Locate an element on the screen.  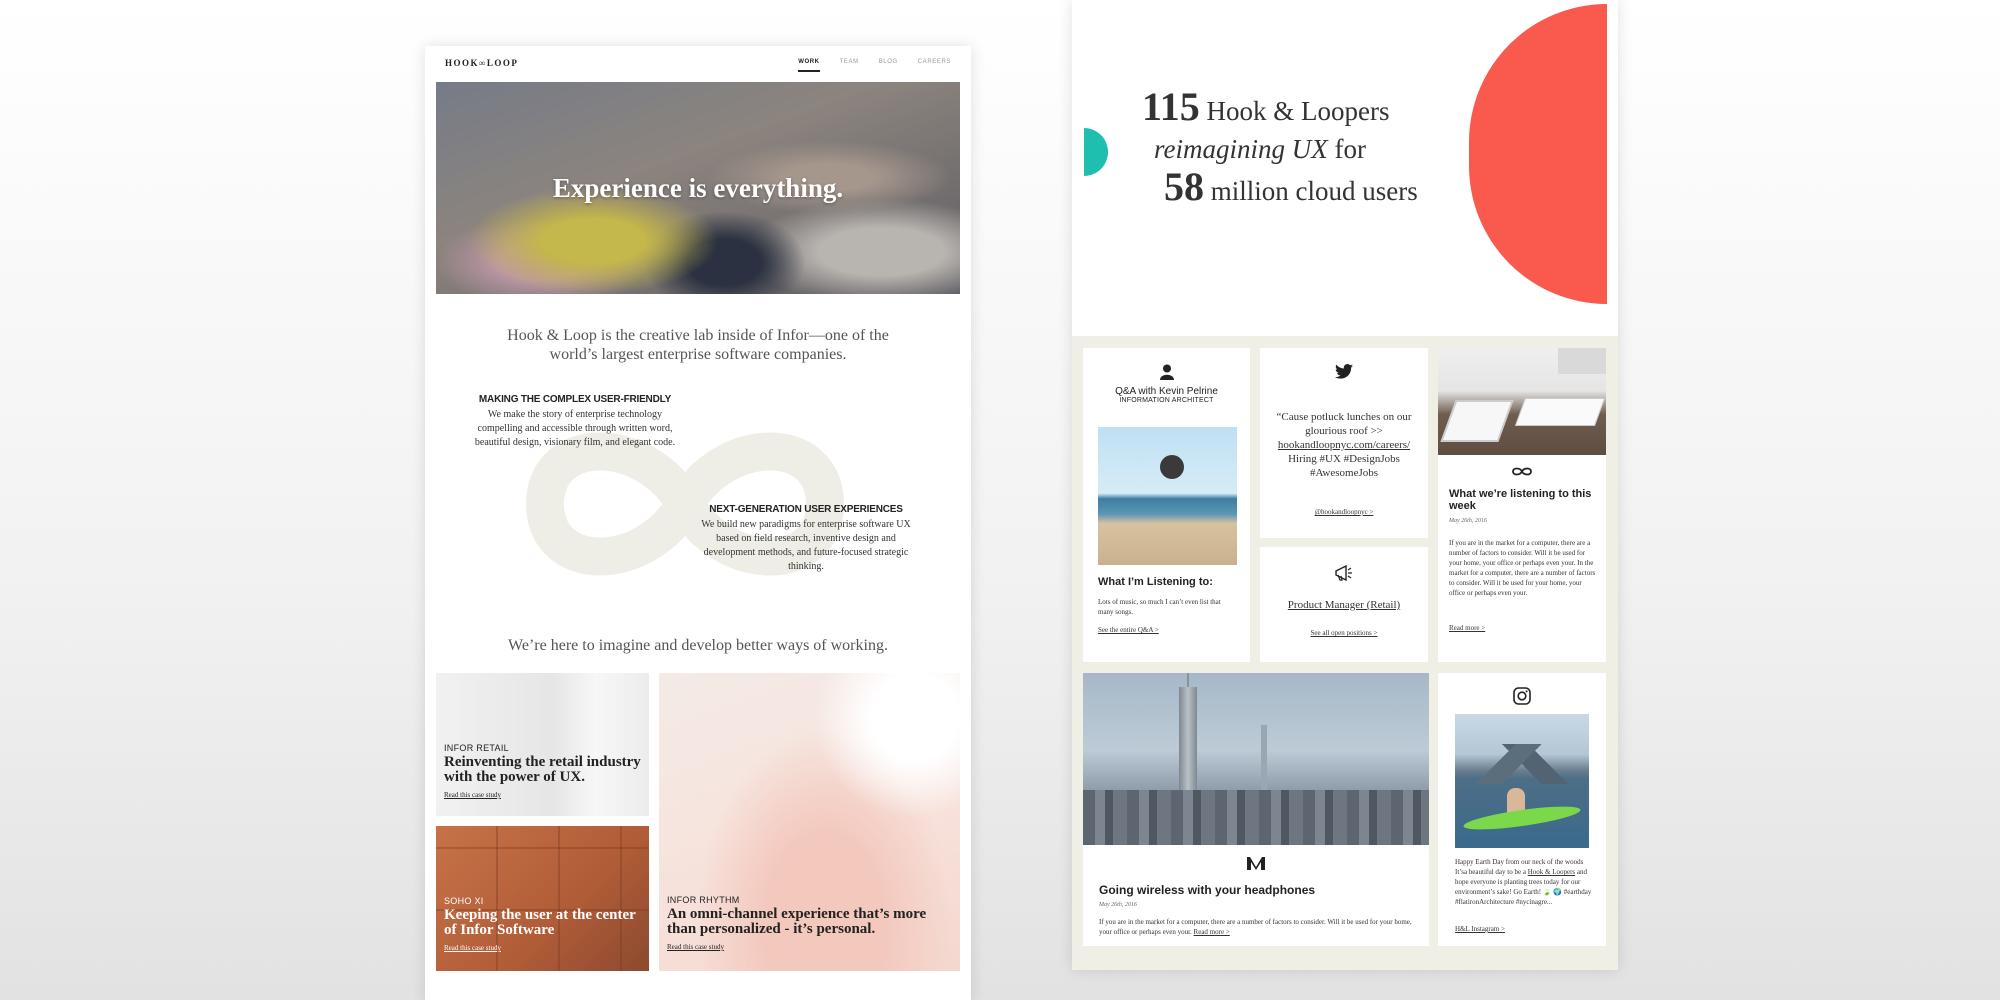
case-category: INFOR RETAIL is located at coordinates (476, 748).